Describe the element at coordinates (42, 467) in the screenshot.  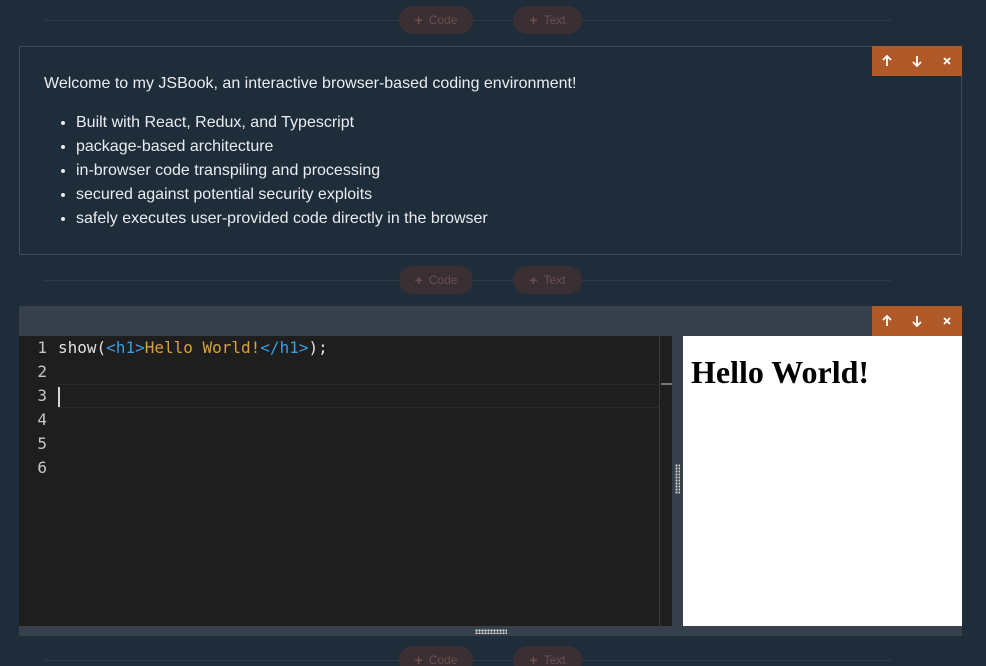
I see `line-number: 6` at that location.